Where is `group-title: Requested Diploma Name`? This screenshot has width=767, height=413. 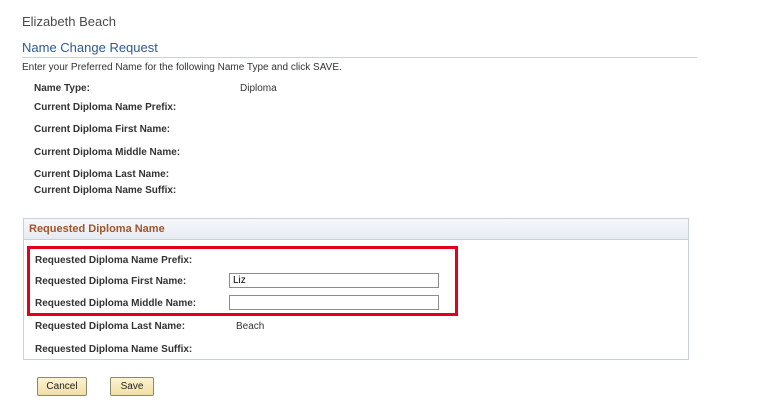
group-title: Requested Diploma Name is located at coordinates (97, 229).